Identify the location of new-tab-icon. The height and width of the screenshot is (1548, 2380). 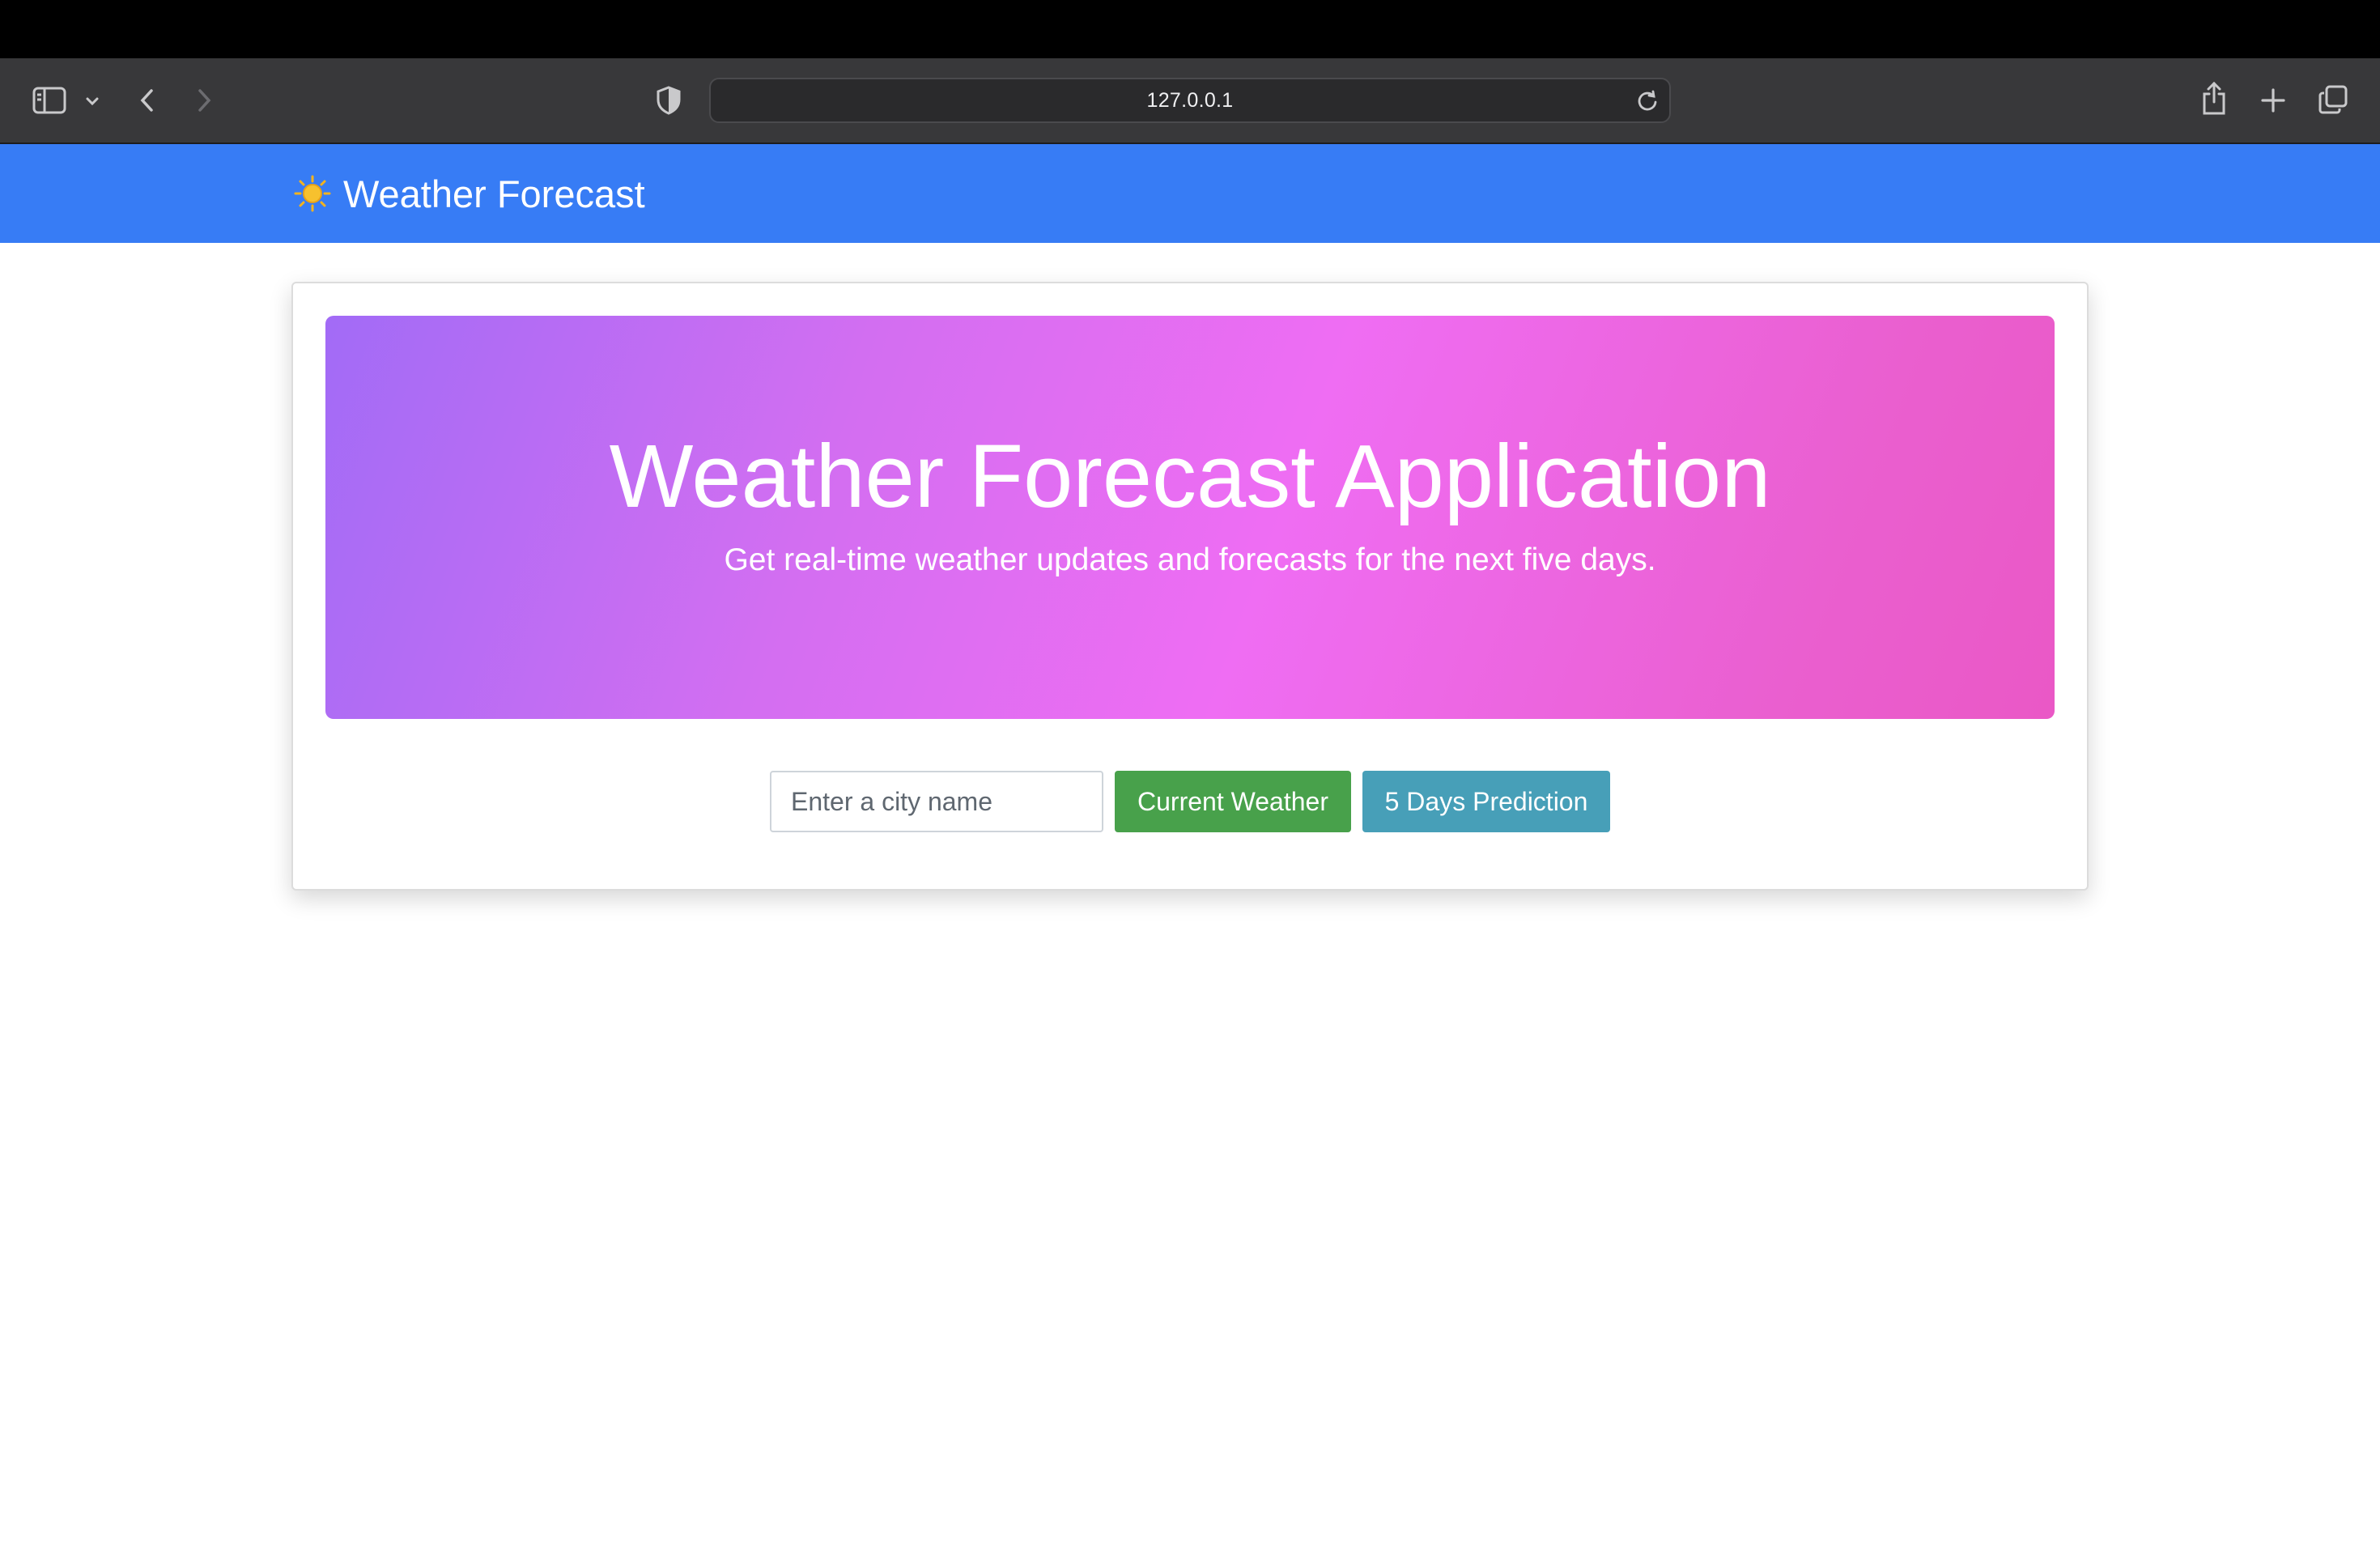
(2273, 100).